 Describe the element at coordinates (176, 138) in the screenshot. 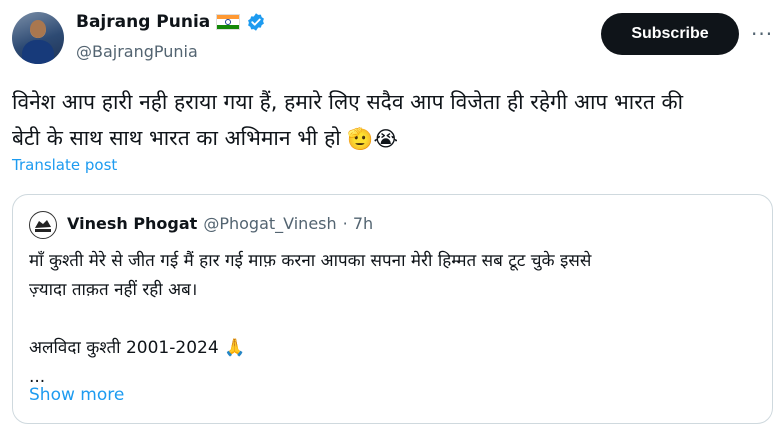

I see `tweet-text-line: बेटी के साथ साथ भारत का अभिमान भी हो` at that location.